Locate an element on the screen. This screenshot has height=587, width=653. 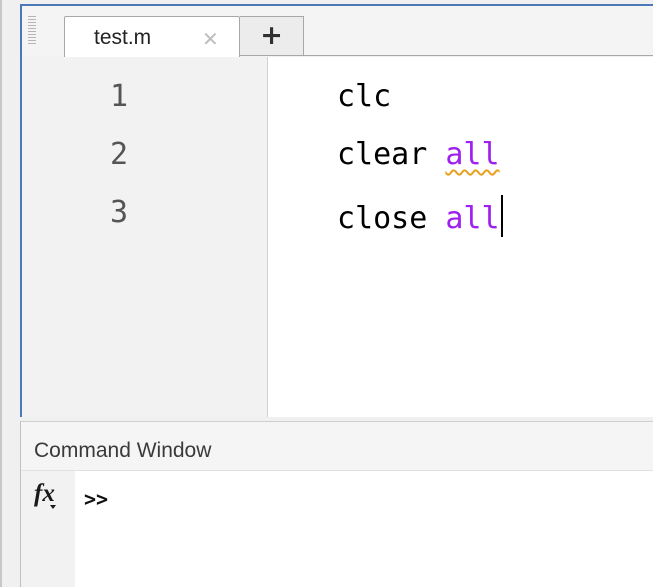
line-number: 1 is located at coordinates (119, 96).